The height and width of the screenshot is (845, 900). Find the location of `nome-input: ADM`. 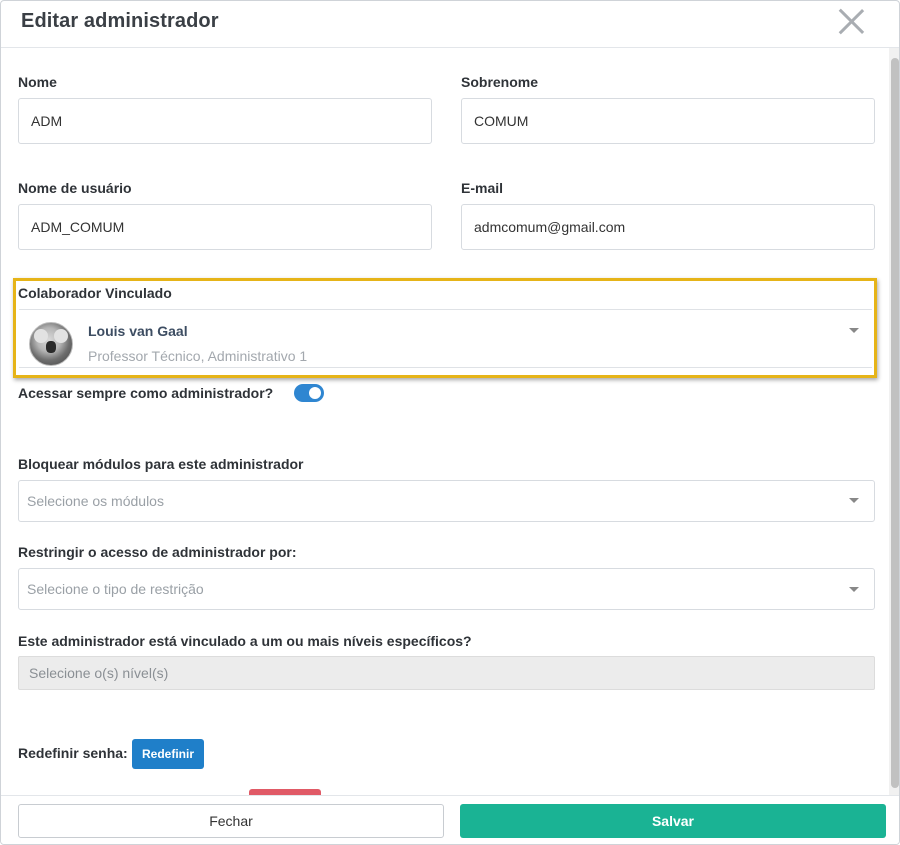

nome-input: ADM is located at coordinates (225, 121).